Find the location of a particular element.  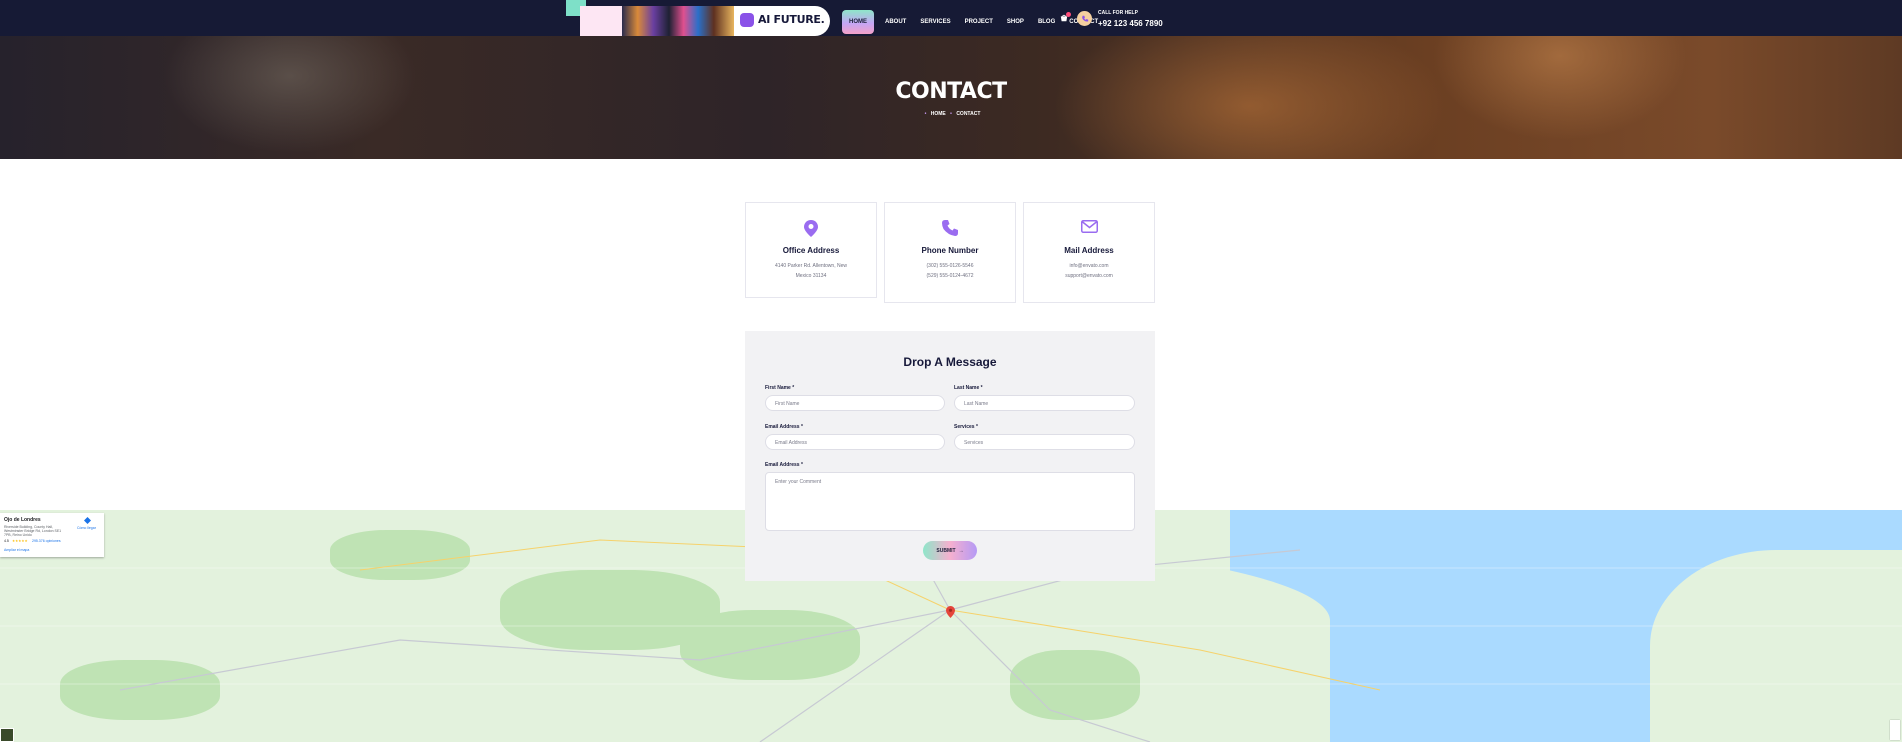

bigger-map-link: Ampliar el mapa is located at coordinates (16, 550).